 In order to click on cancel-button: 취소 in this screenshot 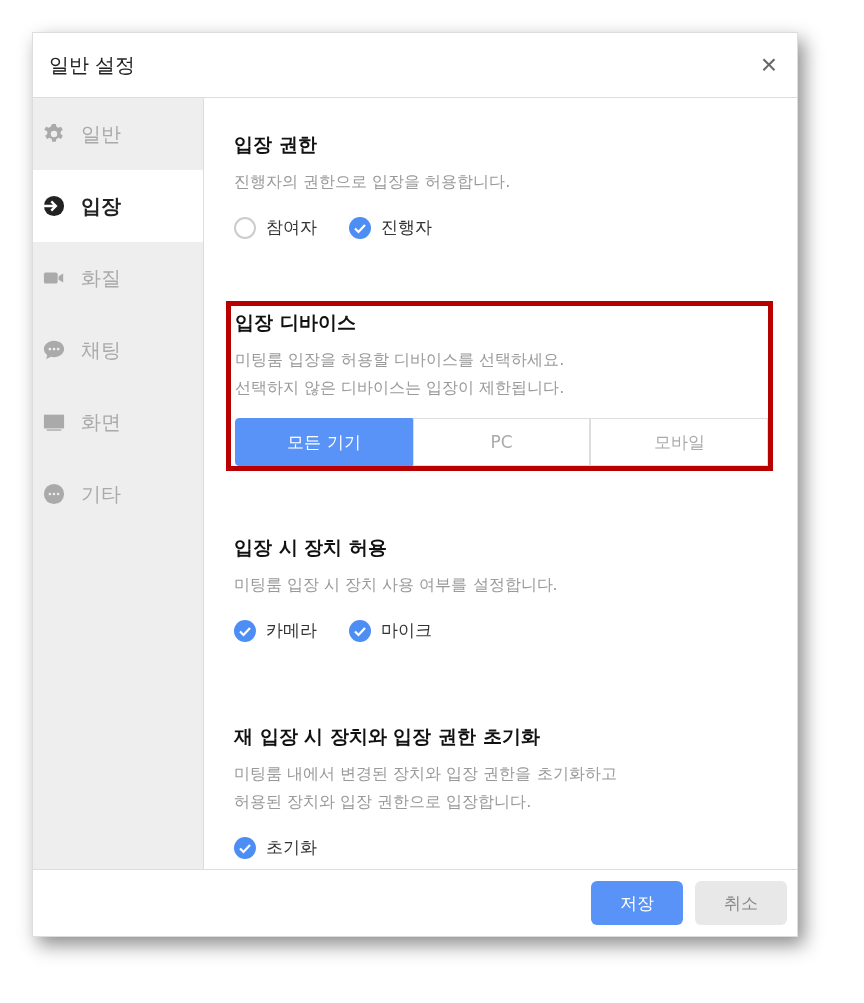, I will do `click(741, 903)`.